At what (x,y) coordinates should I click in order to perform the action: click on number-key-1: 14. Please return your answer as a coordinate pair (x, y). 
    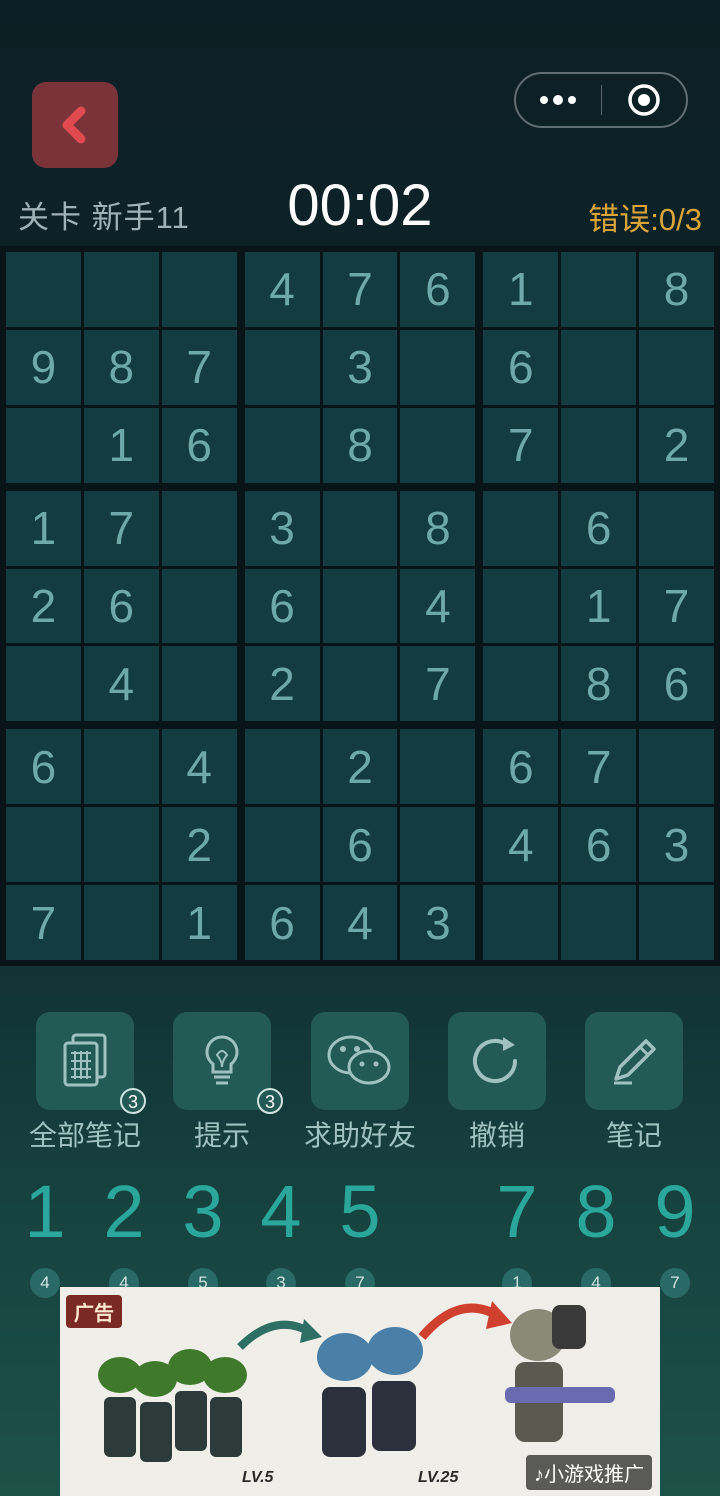
    Looking at the image, I should click on (45, 1235).